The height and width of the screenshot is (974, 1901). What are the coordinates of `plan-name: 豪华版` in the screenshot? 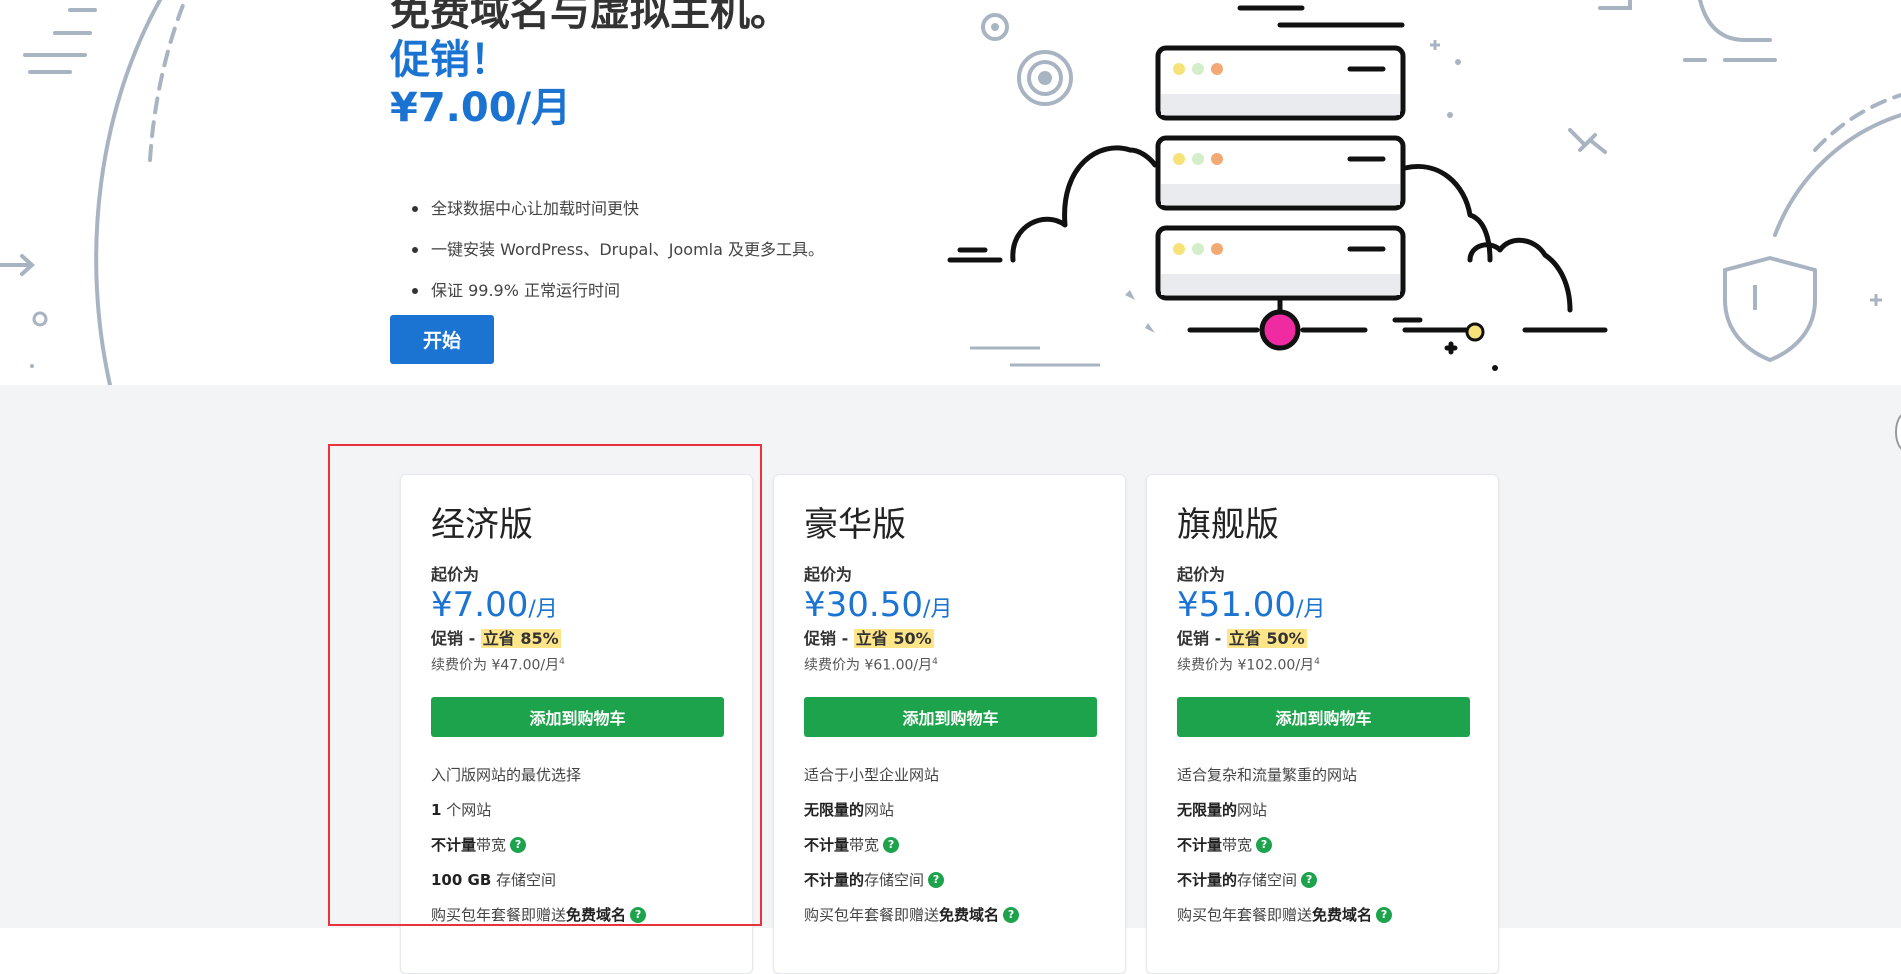 It's located at (855, 525).